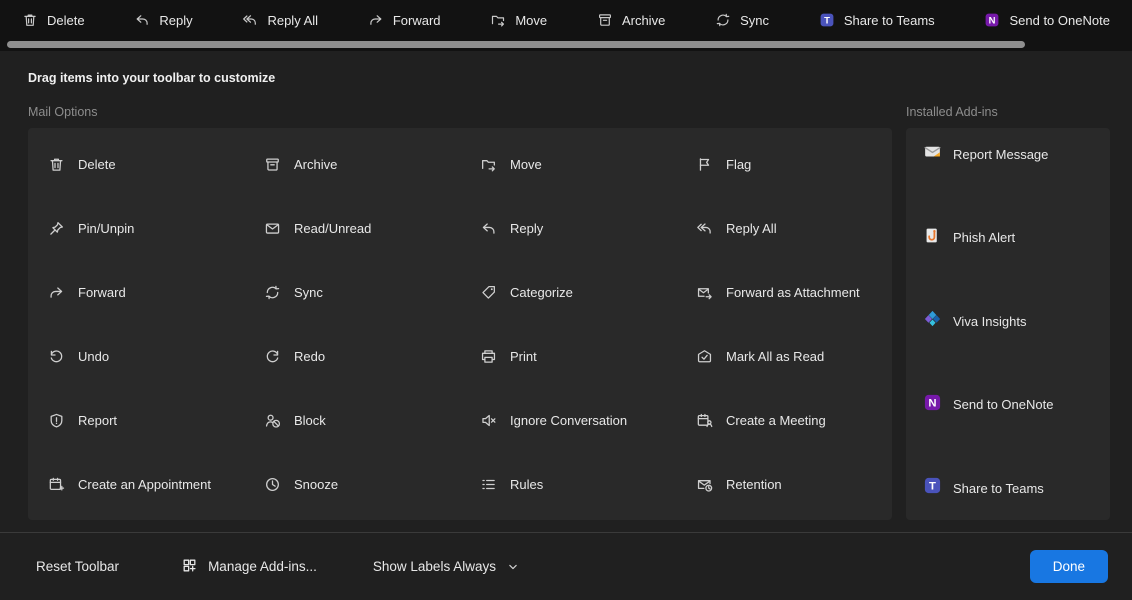 This screenshot has width=1132, height=600. Describe the element at coordinates (784, 484) in the screenshot. I see `mail-option-item: Retention` at that location.